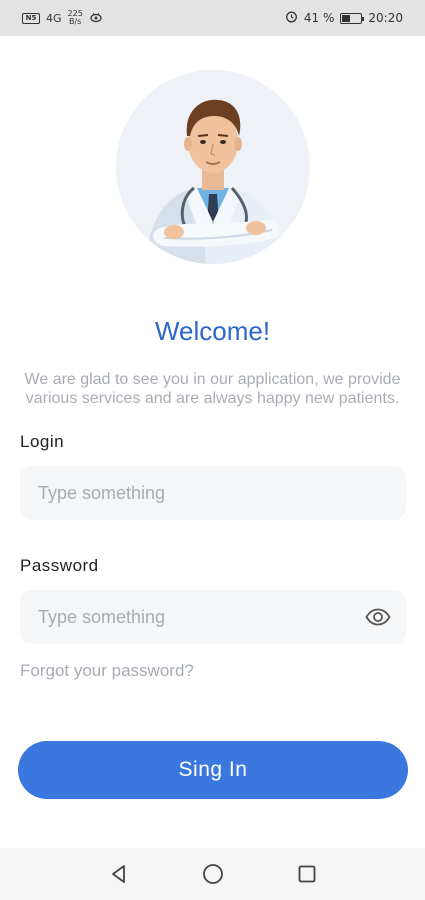 The image size is (425, 900). Describe the element at coordinates (212, 331) in the screenshot. I see `welcome-title: Welcome!` at that location.